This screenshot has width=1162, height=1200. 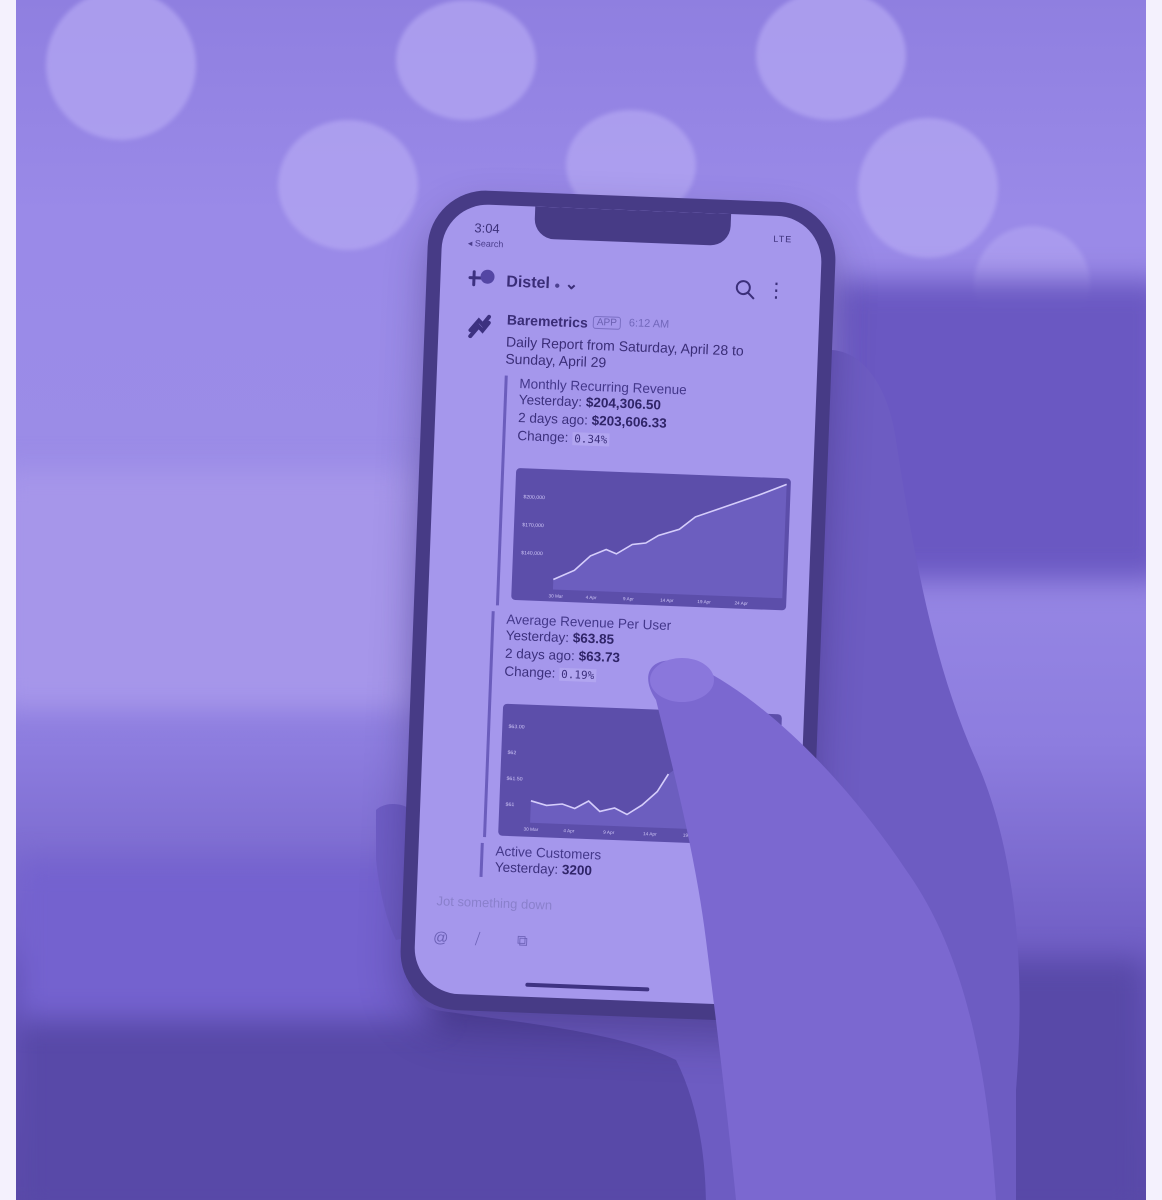 I want to click on chart-x-tick: 19 Apr, so click(x=704, y=601).